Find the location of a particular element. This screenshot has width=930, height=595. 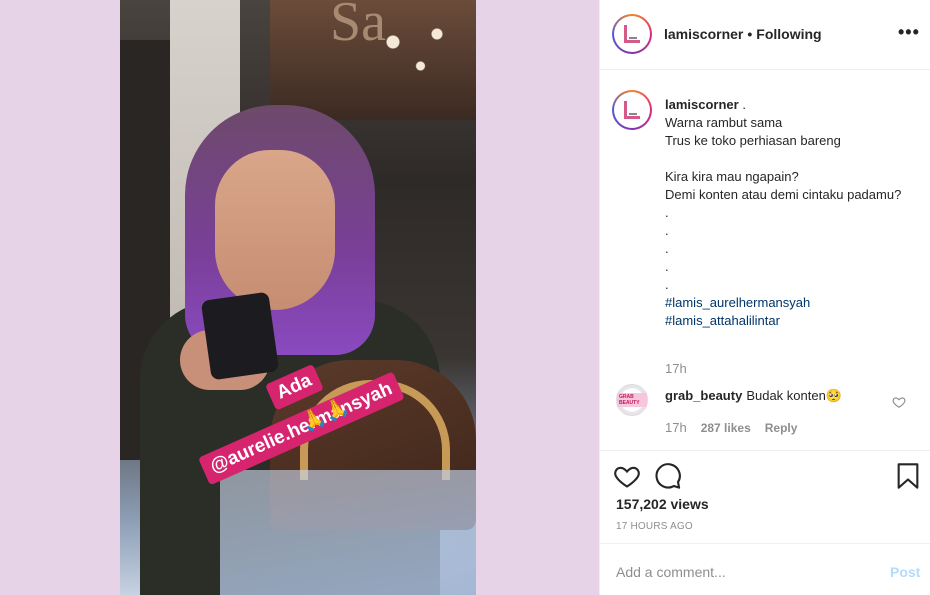

header-user-line: lamiscorner • Following is located at coordinates (743, 34).